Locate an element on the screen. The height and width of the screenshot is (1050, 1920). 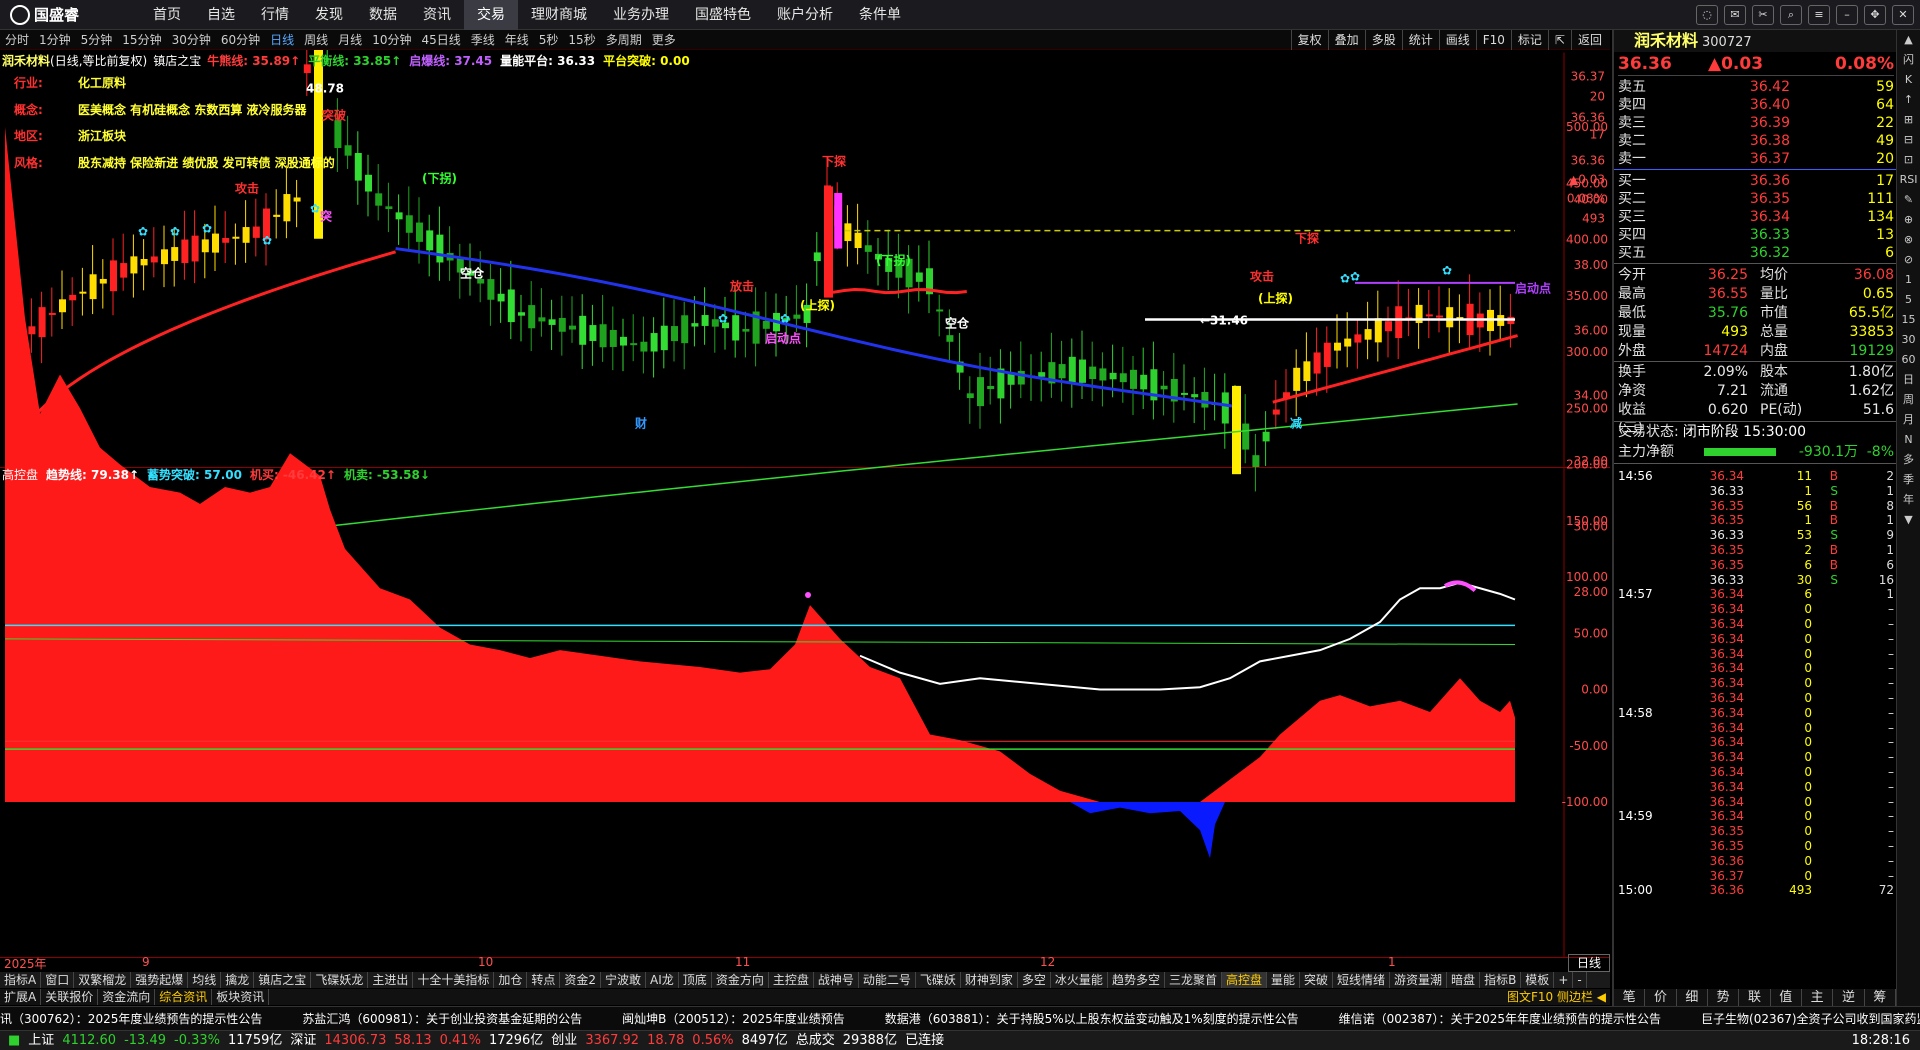
ask-row: 卖二 36.38 49 is located at coordinates (1756, 141).